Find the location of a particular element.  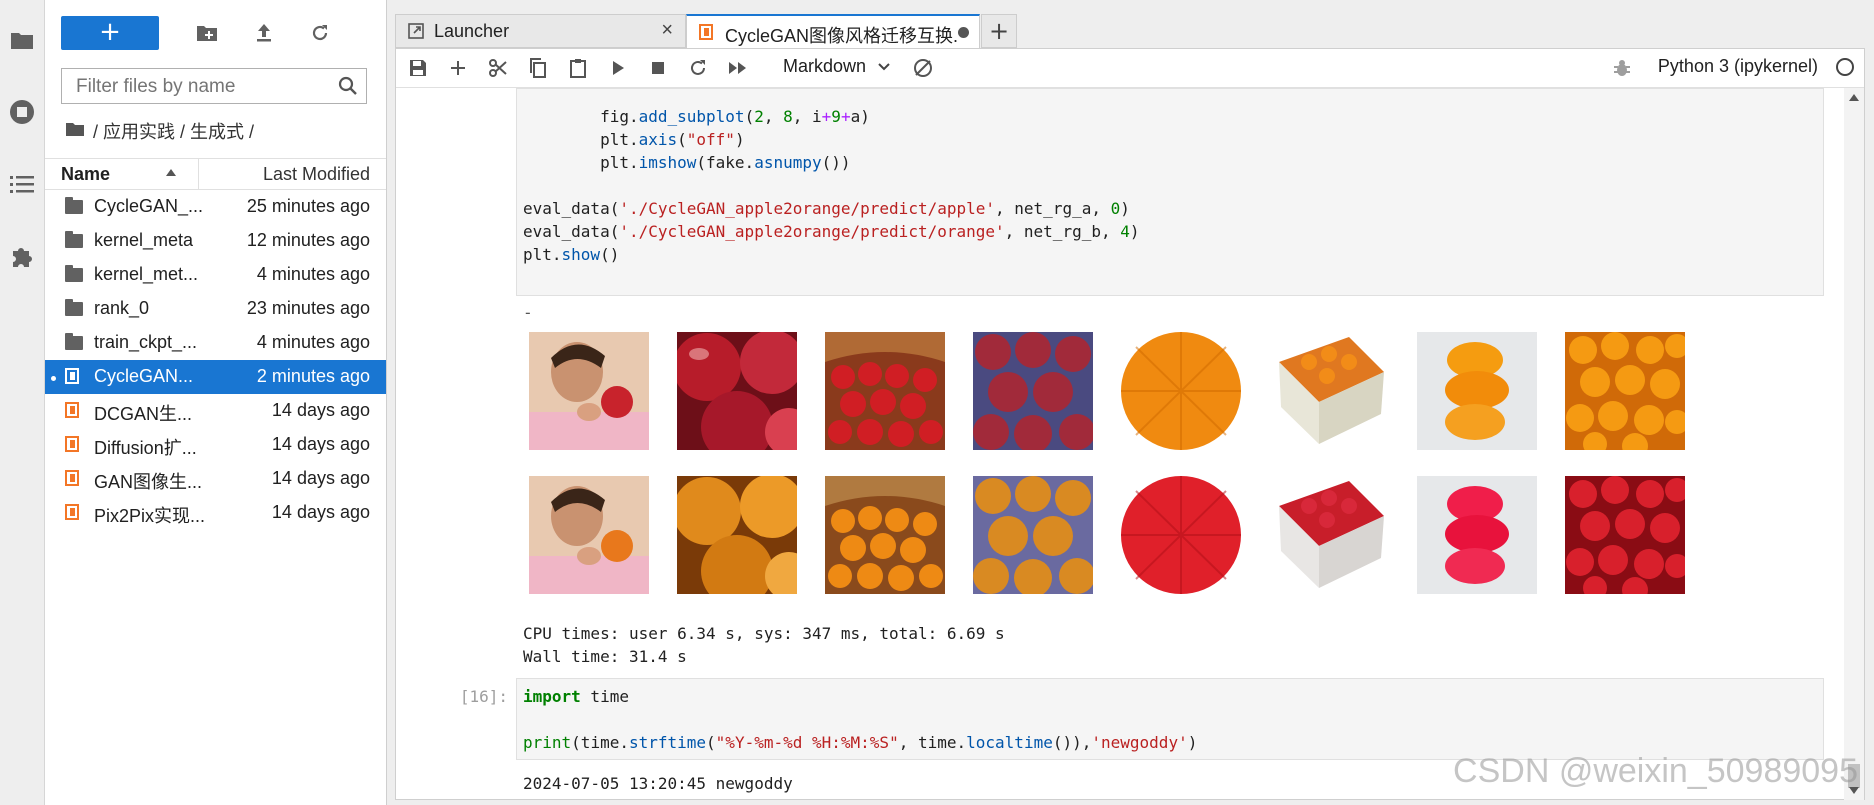

file-modified: 23 minutes ago is located at coordinates (308, 308).